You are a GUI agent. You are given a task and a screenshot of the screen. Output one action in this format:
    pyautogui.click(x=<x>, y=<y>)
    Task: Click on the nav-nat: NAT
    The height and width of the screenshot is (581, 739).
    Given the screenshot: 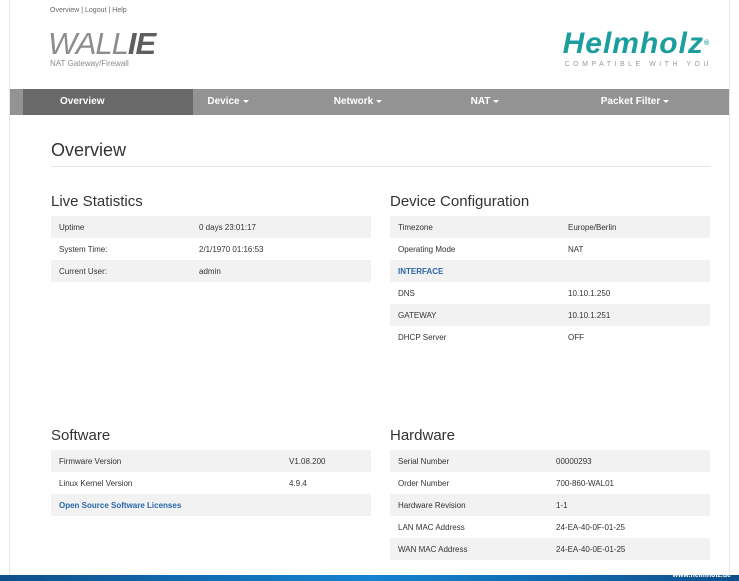 What is the action you would take?
    pyautogui.click(x=485, y=102)
    